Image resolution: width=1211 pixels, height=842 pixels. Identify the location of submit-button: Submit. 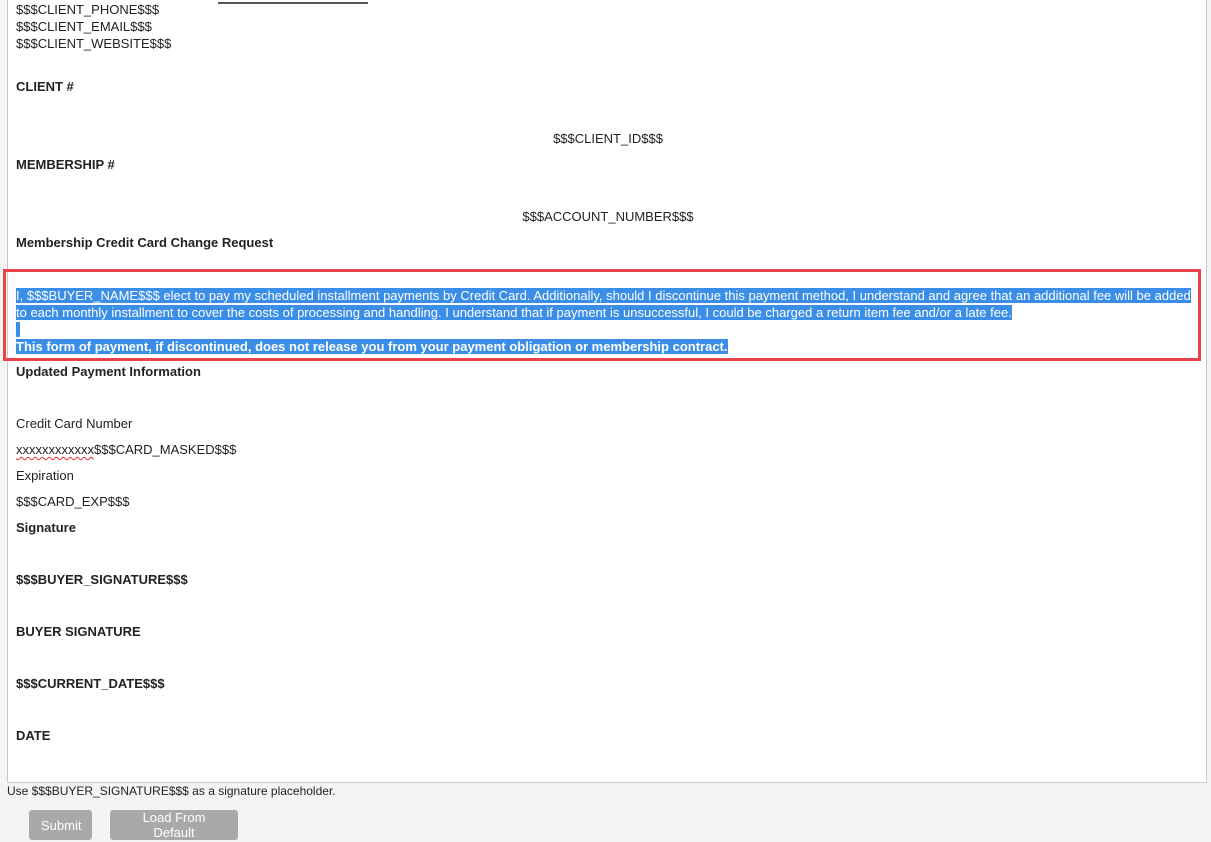
(60, 825).